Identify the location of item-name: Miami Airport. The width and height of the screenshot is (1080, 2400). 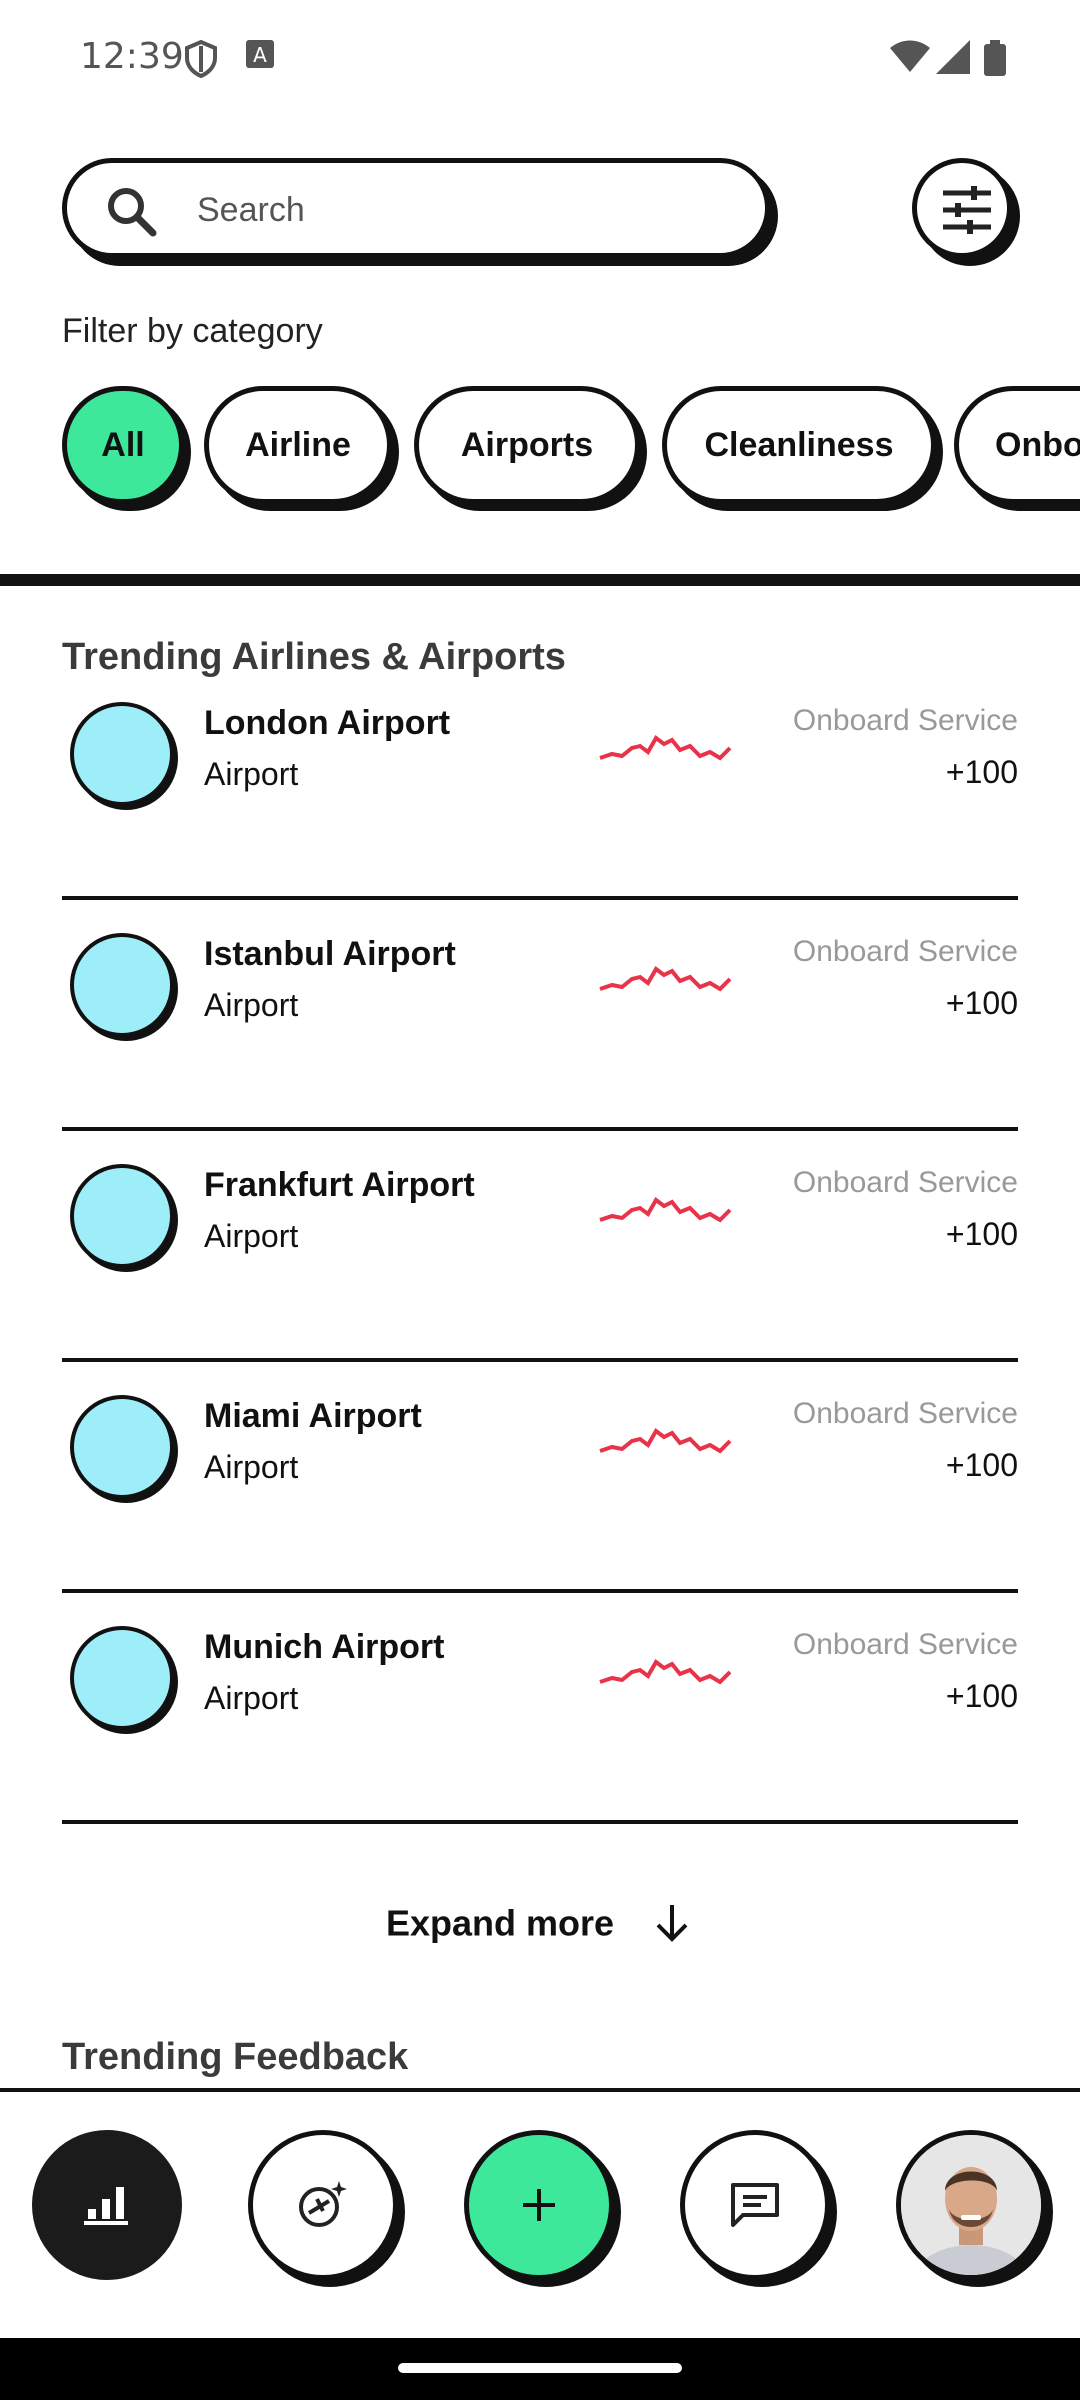
(313, 1416).